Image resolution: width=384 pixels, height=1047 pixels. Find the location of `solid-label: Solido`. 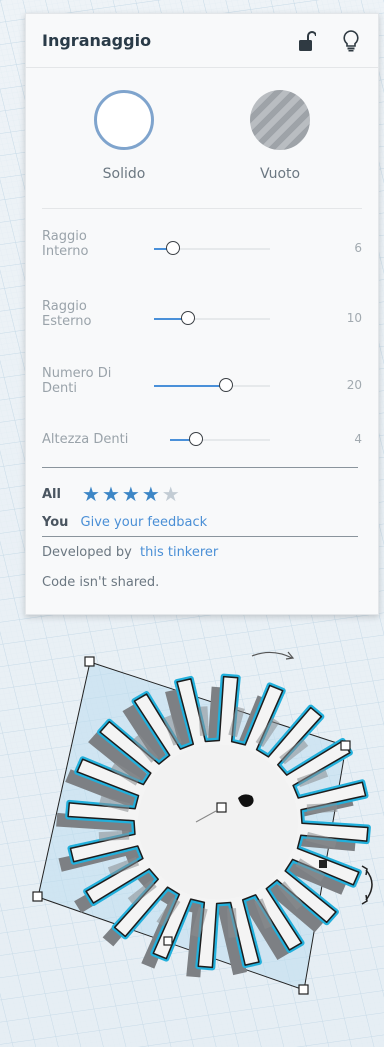

solid-label: Solido is located at coordinates (124, 174).